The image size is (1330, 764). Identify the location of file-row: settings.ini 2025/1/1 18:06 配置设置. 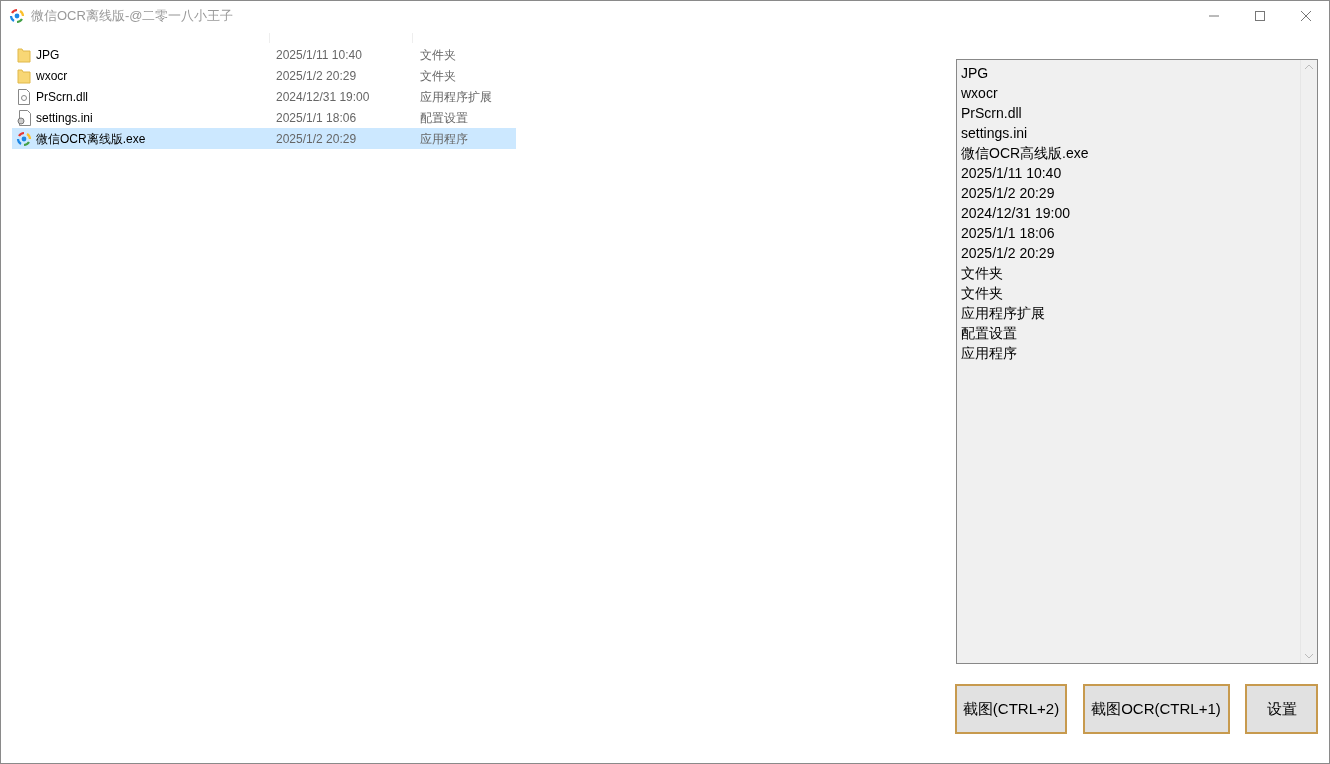
(264, 117).